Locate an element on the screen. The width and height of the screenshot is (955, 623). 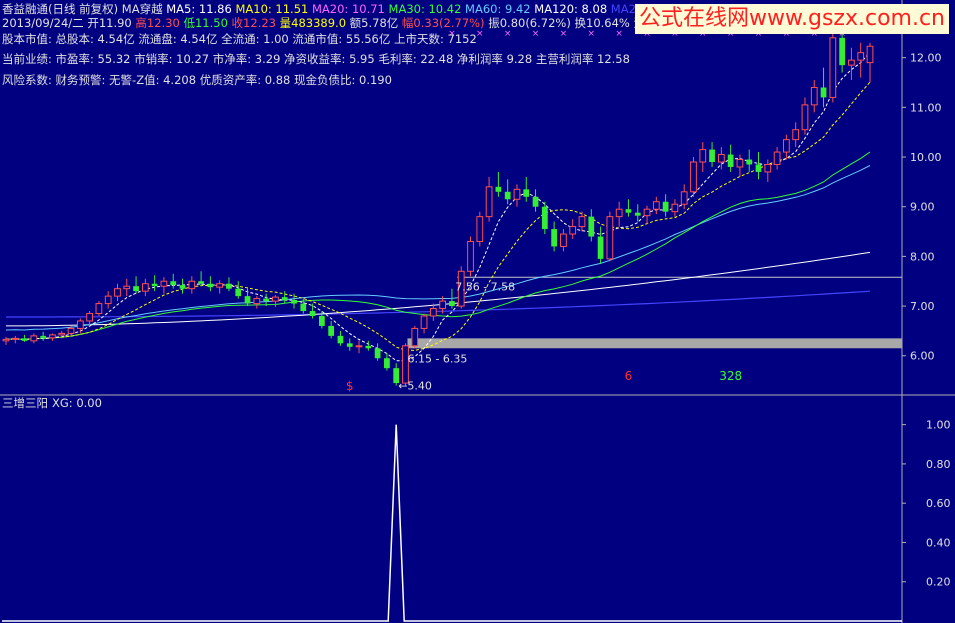
bottom-marker-3: 328 is located at coordinates (730, 376).